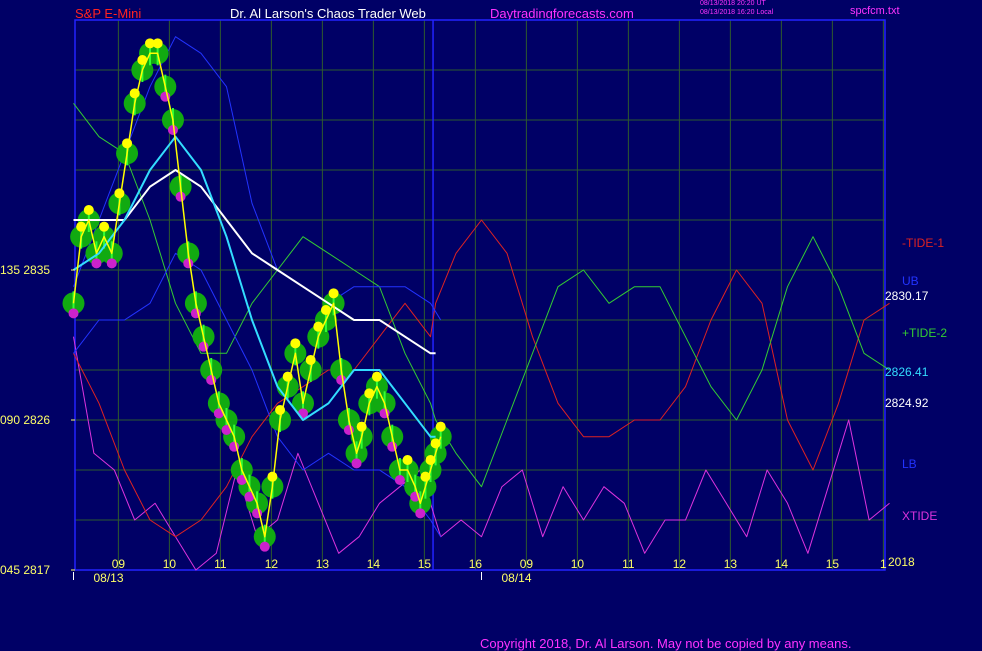  I want to click on y-tick-label: 090 2826, so click(25, 420).